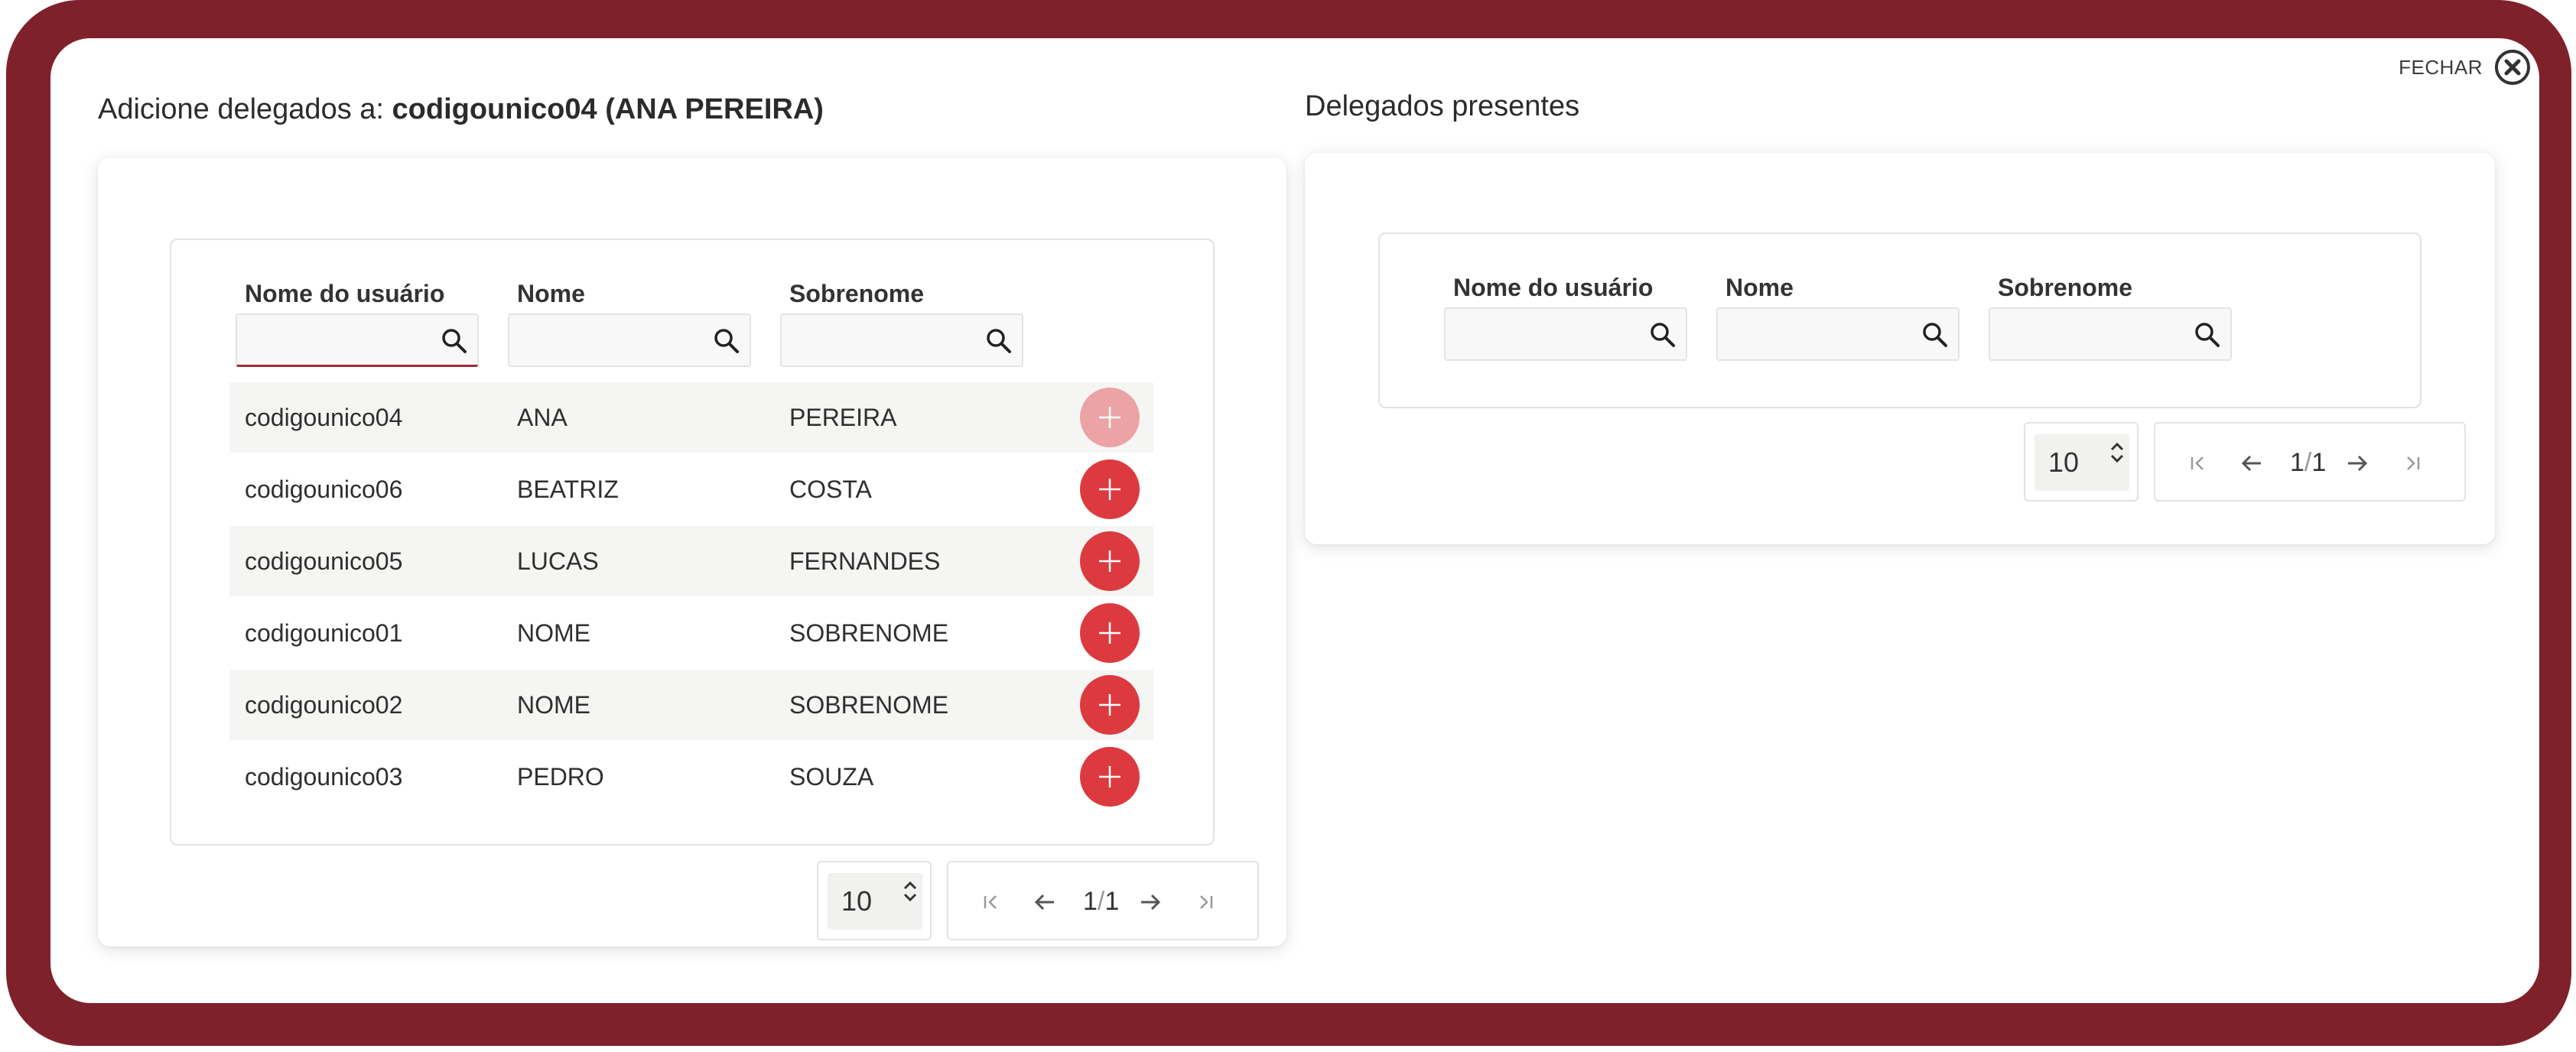 This screenshot has width=2576, height=1052. What do you see at coordinates (691, 418) in the screenshot?
I see `table-row: codigounico04 ANA PEREIRA` at bounding box center [691, 418].